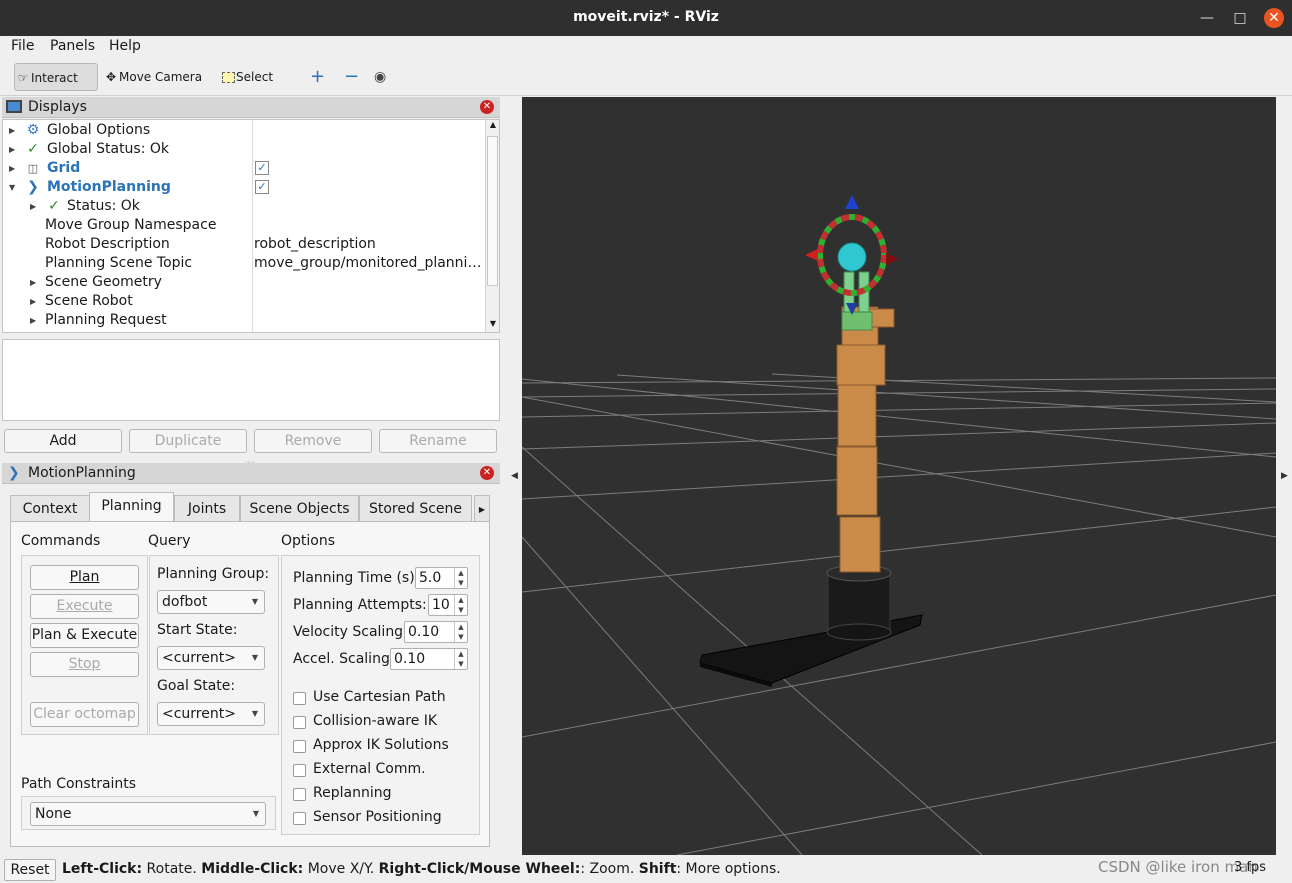 This screenshot has width=1292, height=883. Describe the element at coordinates (493, 126) in the screenshot. I see `scroll-up-icon: ▲` at that location.